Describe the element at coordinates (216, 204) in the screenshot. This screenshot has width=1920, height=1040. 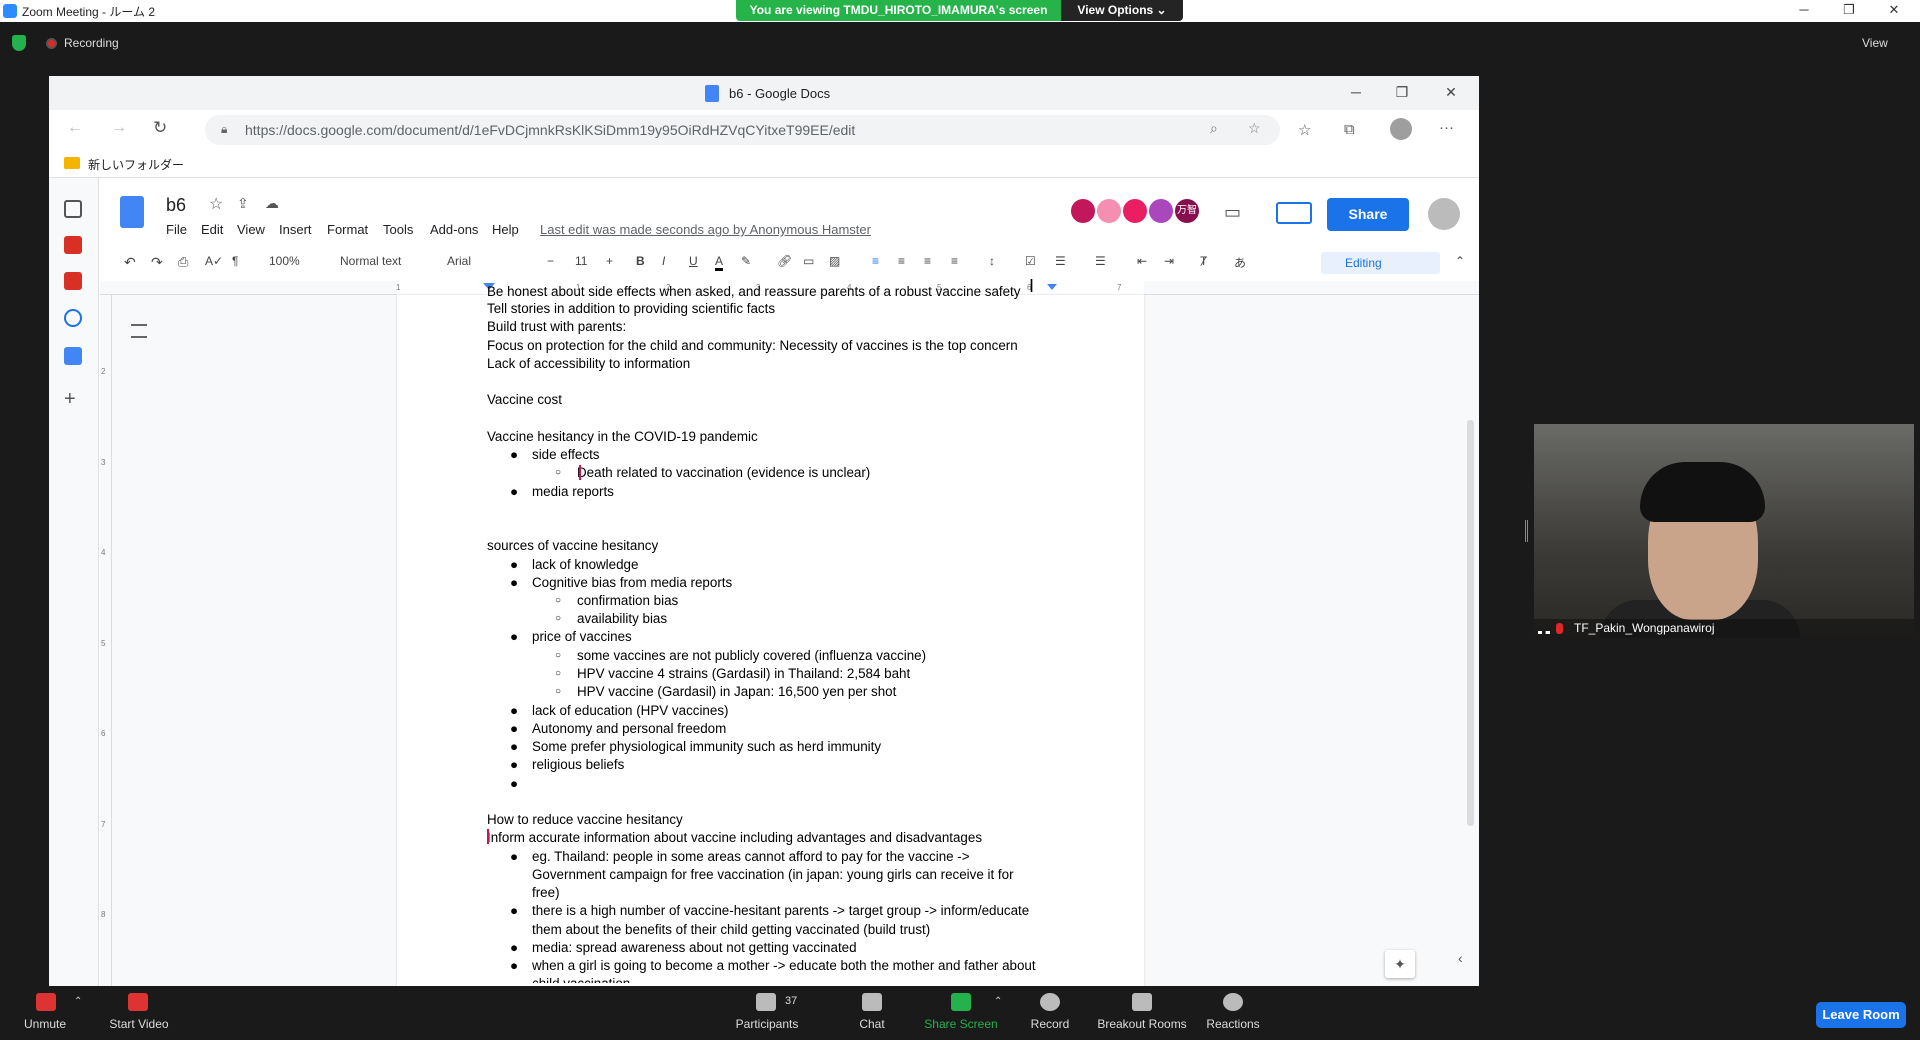
I see `star-icon: ☆` at that location.